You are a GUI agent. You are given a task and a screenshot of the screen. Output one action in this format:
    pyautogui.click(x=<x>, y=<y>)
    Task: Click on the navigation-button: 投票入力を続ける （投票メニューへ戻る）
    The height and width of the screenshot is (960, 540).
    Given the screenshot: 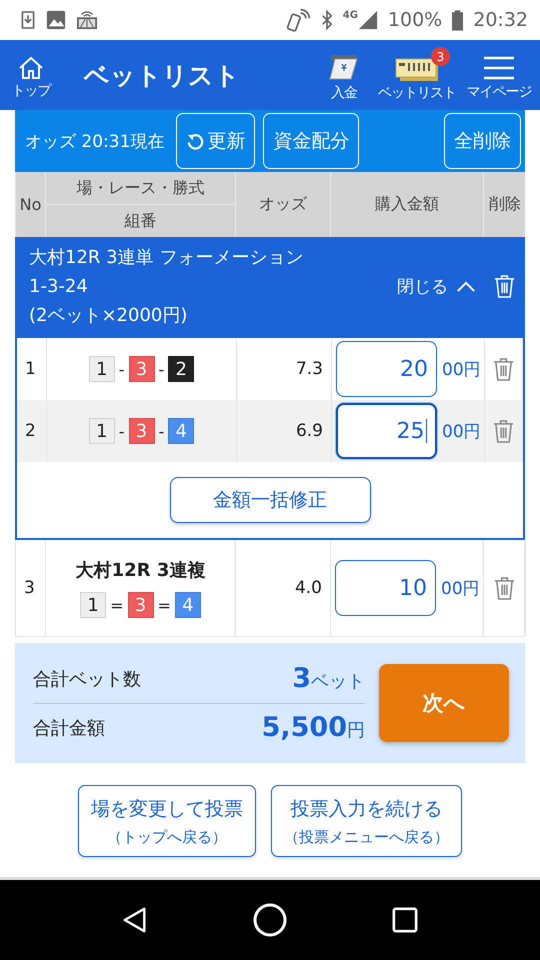 What is the action you would take?
    pyautogui.click(x=366, y=821)
    